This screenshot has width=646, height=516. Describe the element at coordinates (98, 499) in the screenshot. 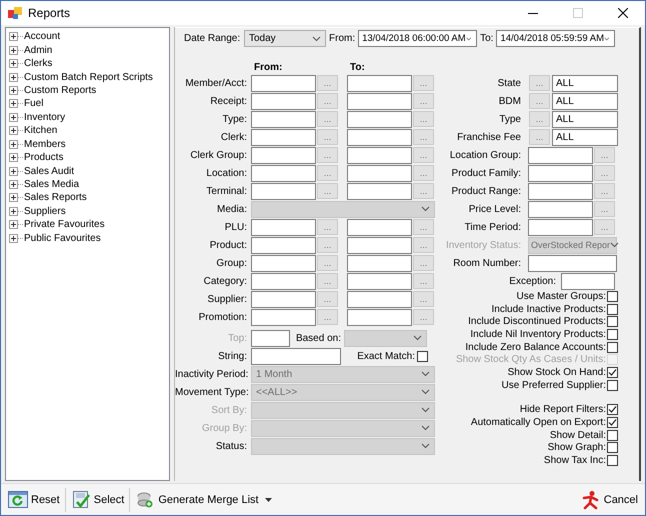

I see `toolbar-button: Select` at that location.